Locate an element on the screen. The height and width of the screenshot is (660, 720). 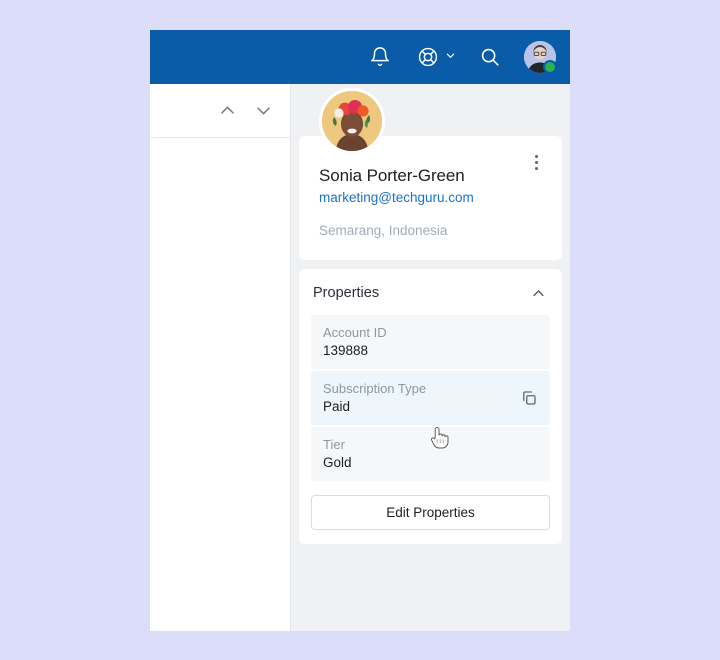
property-value: Gold is located at coordinates (337, 462).